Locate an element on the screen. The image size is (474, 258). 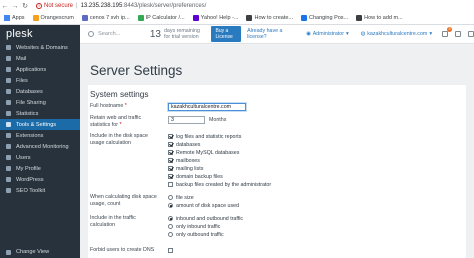
bookmark-apps: Apps is located at coordinates (14, 18).